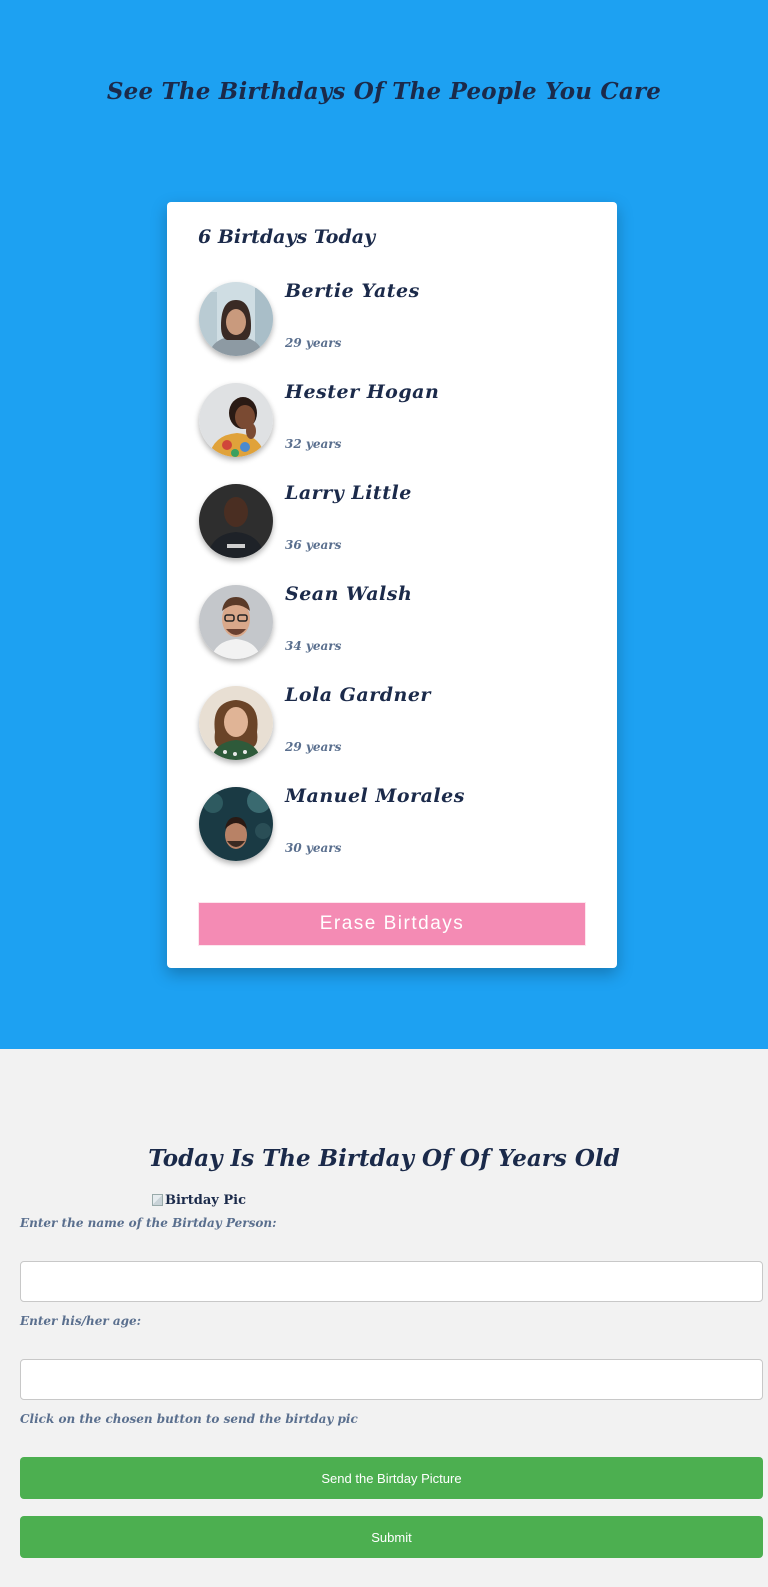  Describe the element at coordinates (313, 545) in the screenshot. I see `person-age: 36 years` at that location.